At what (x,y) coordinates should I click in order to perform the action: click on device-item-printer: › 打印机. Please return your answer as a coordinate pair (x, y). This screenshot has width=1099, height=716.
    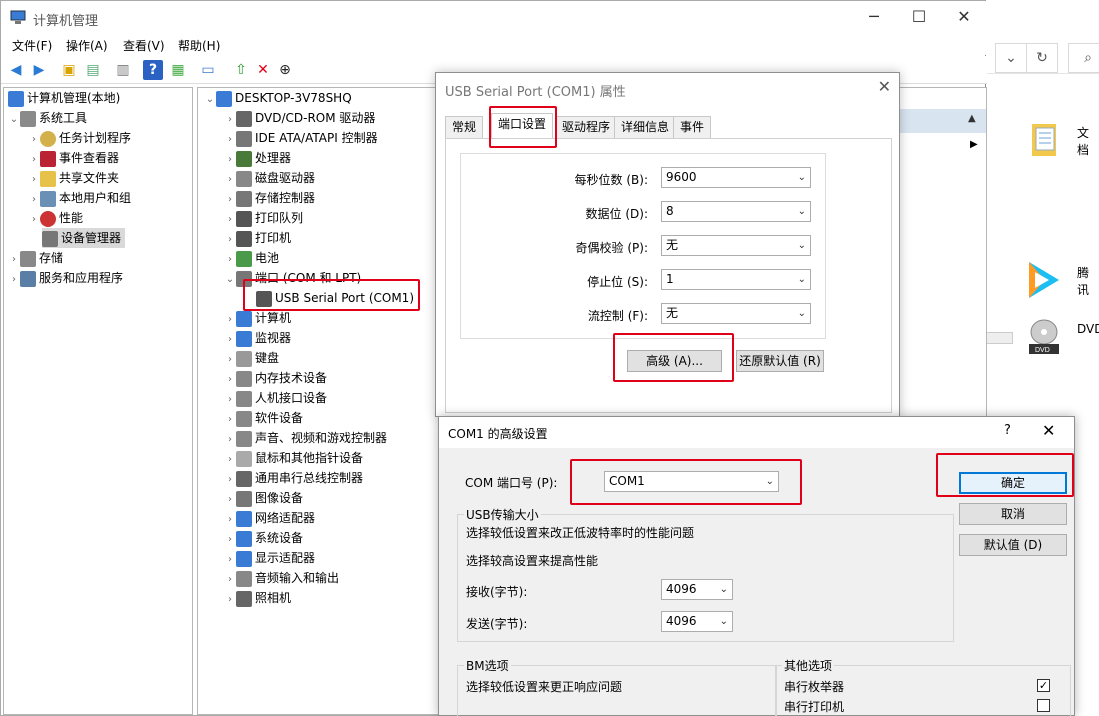
    Looking at the image, I should click on (257, 238).